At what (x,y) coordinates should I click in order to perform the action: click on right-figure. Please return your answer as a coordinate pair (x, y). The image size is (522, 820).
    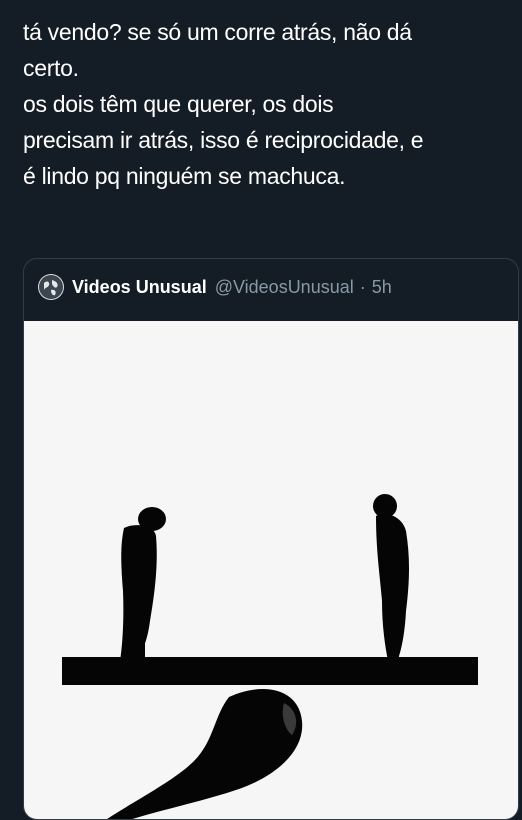
    Looking at the image, I should click on (391, 578).